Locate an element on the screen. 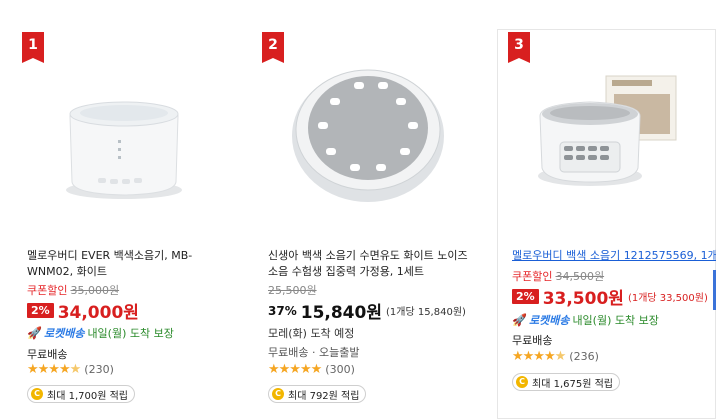  rating: ★★★★ ★ (230) is located at coordinates (70, 369).